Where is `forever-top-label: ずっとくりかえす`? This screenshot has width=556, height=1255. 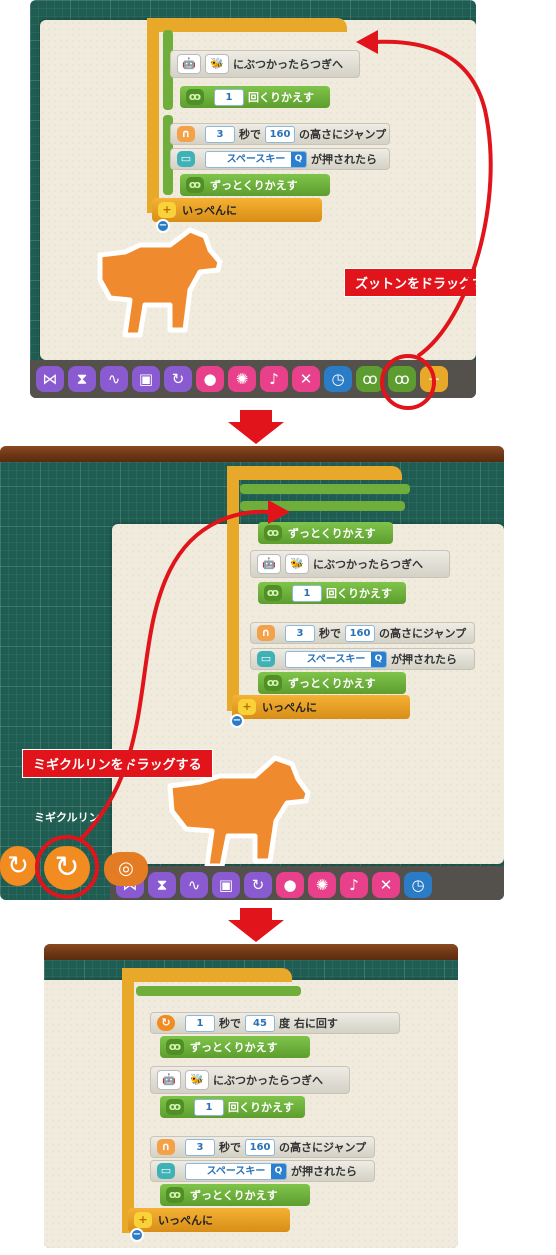 forever-top-label: ずっとくりかえす is located at coordinates (234, 1047).